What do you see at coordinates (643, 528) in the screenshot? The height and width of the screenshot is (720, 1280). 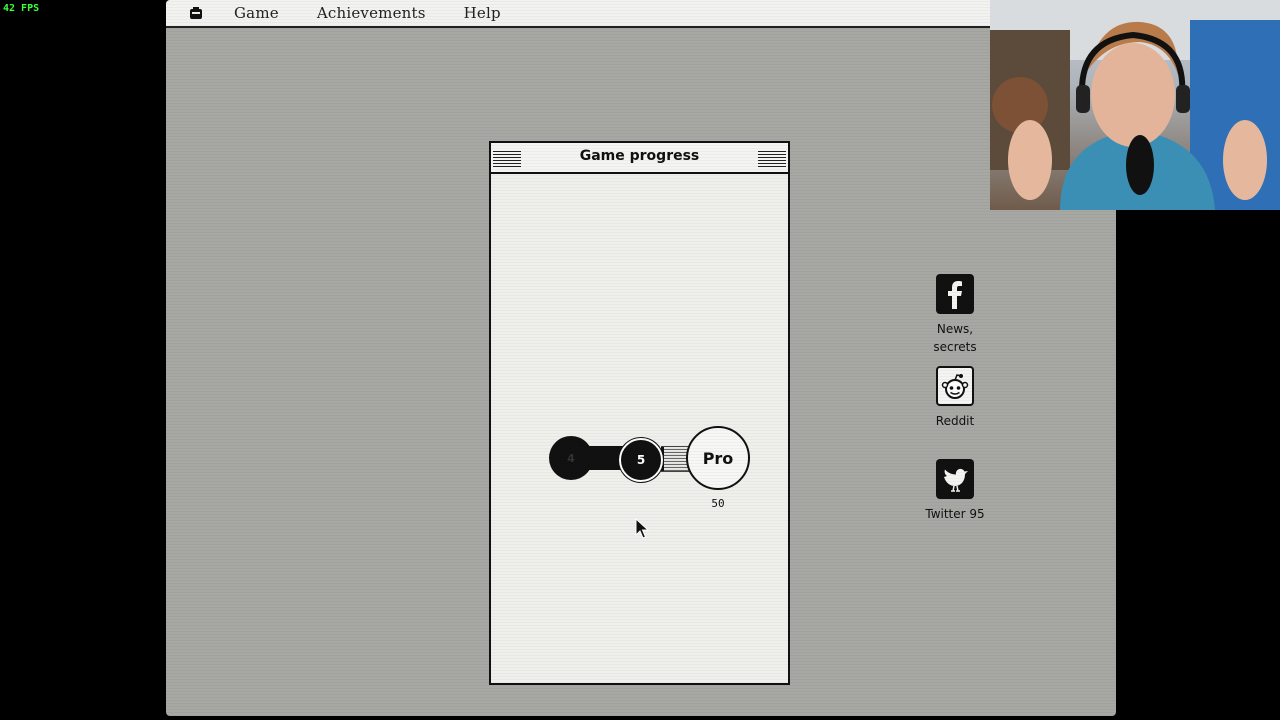 I see `mouse-pointer-icon` at bounding box center [643, 528].